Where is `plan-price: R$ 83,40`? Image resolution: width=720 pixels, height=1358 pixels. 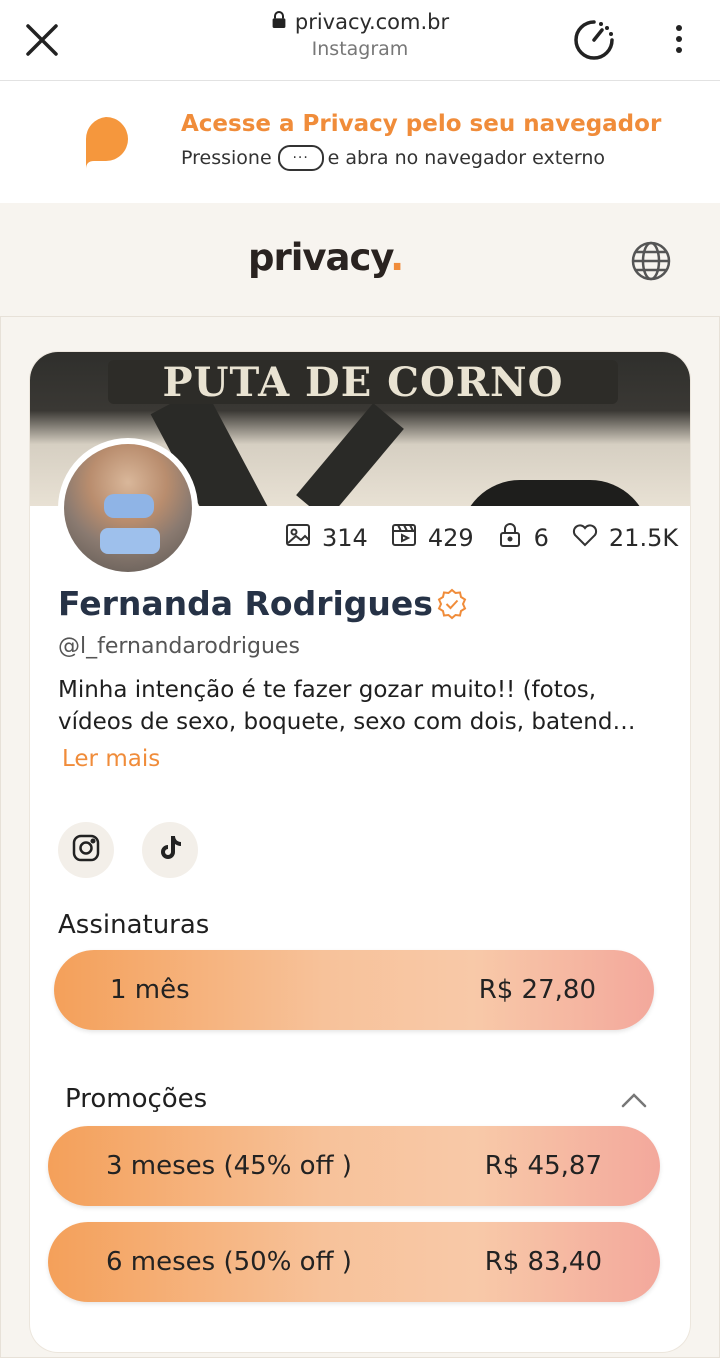 plan-price: R$ 83,40 is located at coordinates (543, 1262).